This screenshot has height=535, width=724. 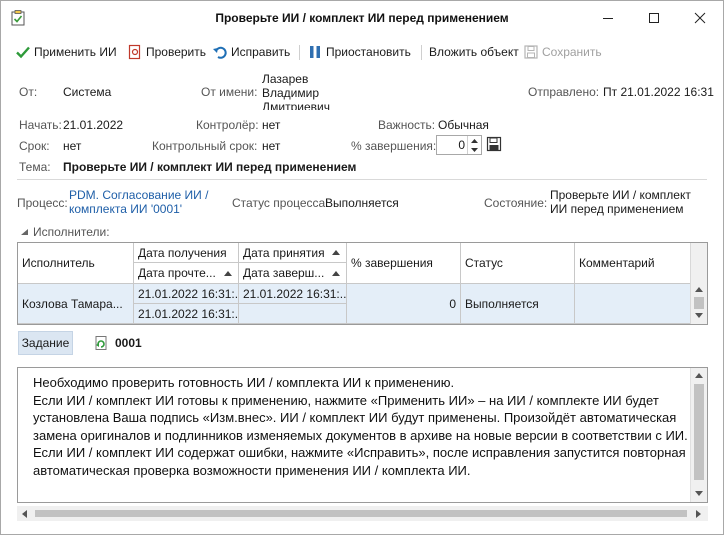 I want to click on check-label: Проверить, so click(x=176, y=52).